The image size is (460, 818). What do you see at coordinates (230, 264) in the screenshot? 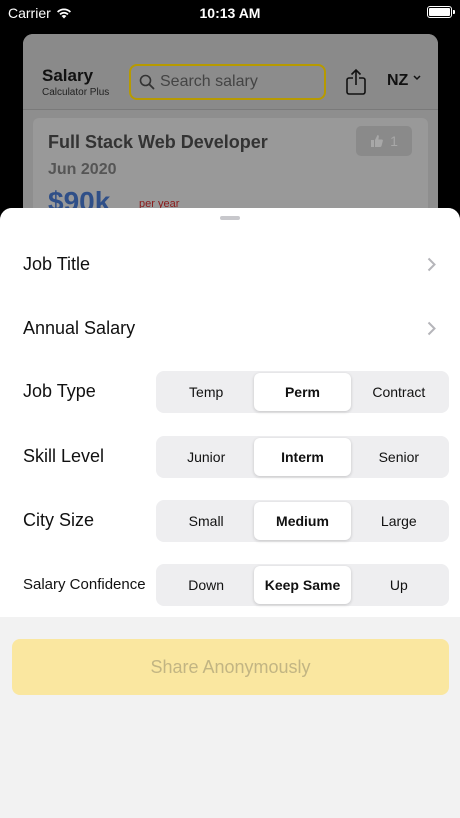
I see `job-title-row: Job Title` at bounding box center [230, 264].